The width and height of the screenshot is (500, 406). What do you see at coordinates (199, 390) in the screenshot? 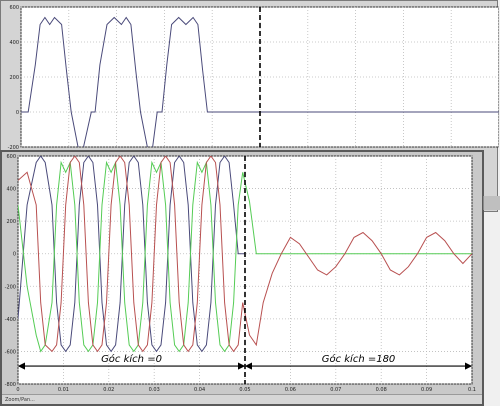
I see `x-tick-label: 0.04` at bounding box center [199, 390].